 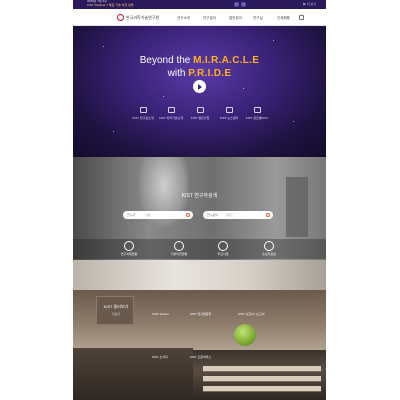 What do you see at coordinates (200, 357) in the screenshot?
I see `tour-link: KIST 오픈하우스` at bounding box center [200, 357].